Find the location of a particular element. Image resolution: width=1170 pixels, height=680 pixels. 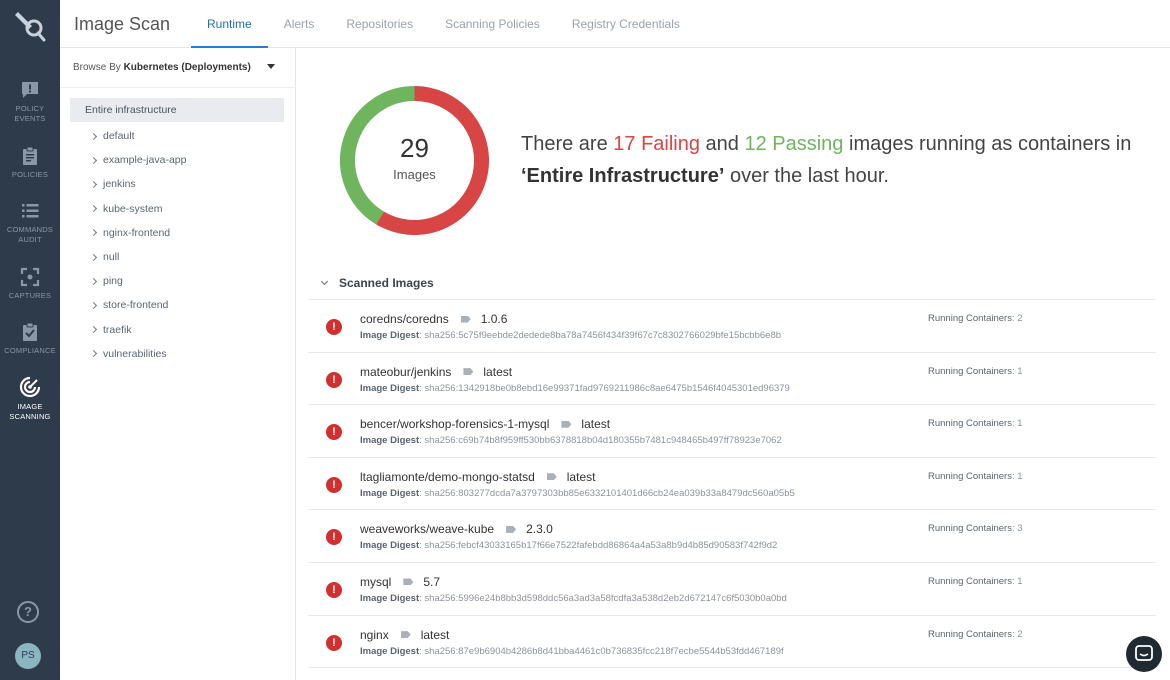

avatar: PS is located at coordinates (28, 656).